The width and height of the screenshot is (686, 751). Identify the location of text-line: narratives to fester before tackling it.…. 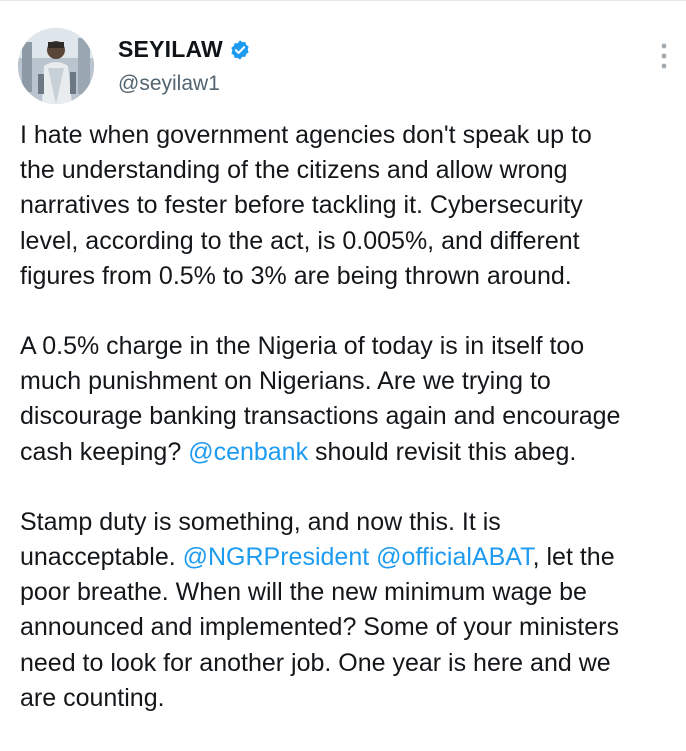
(301, 205).